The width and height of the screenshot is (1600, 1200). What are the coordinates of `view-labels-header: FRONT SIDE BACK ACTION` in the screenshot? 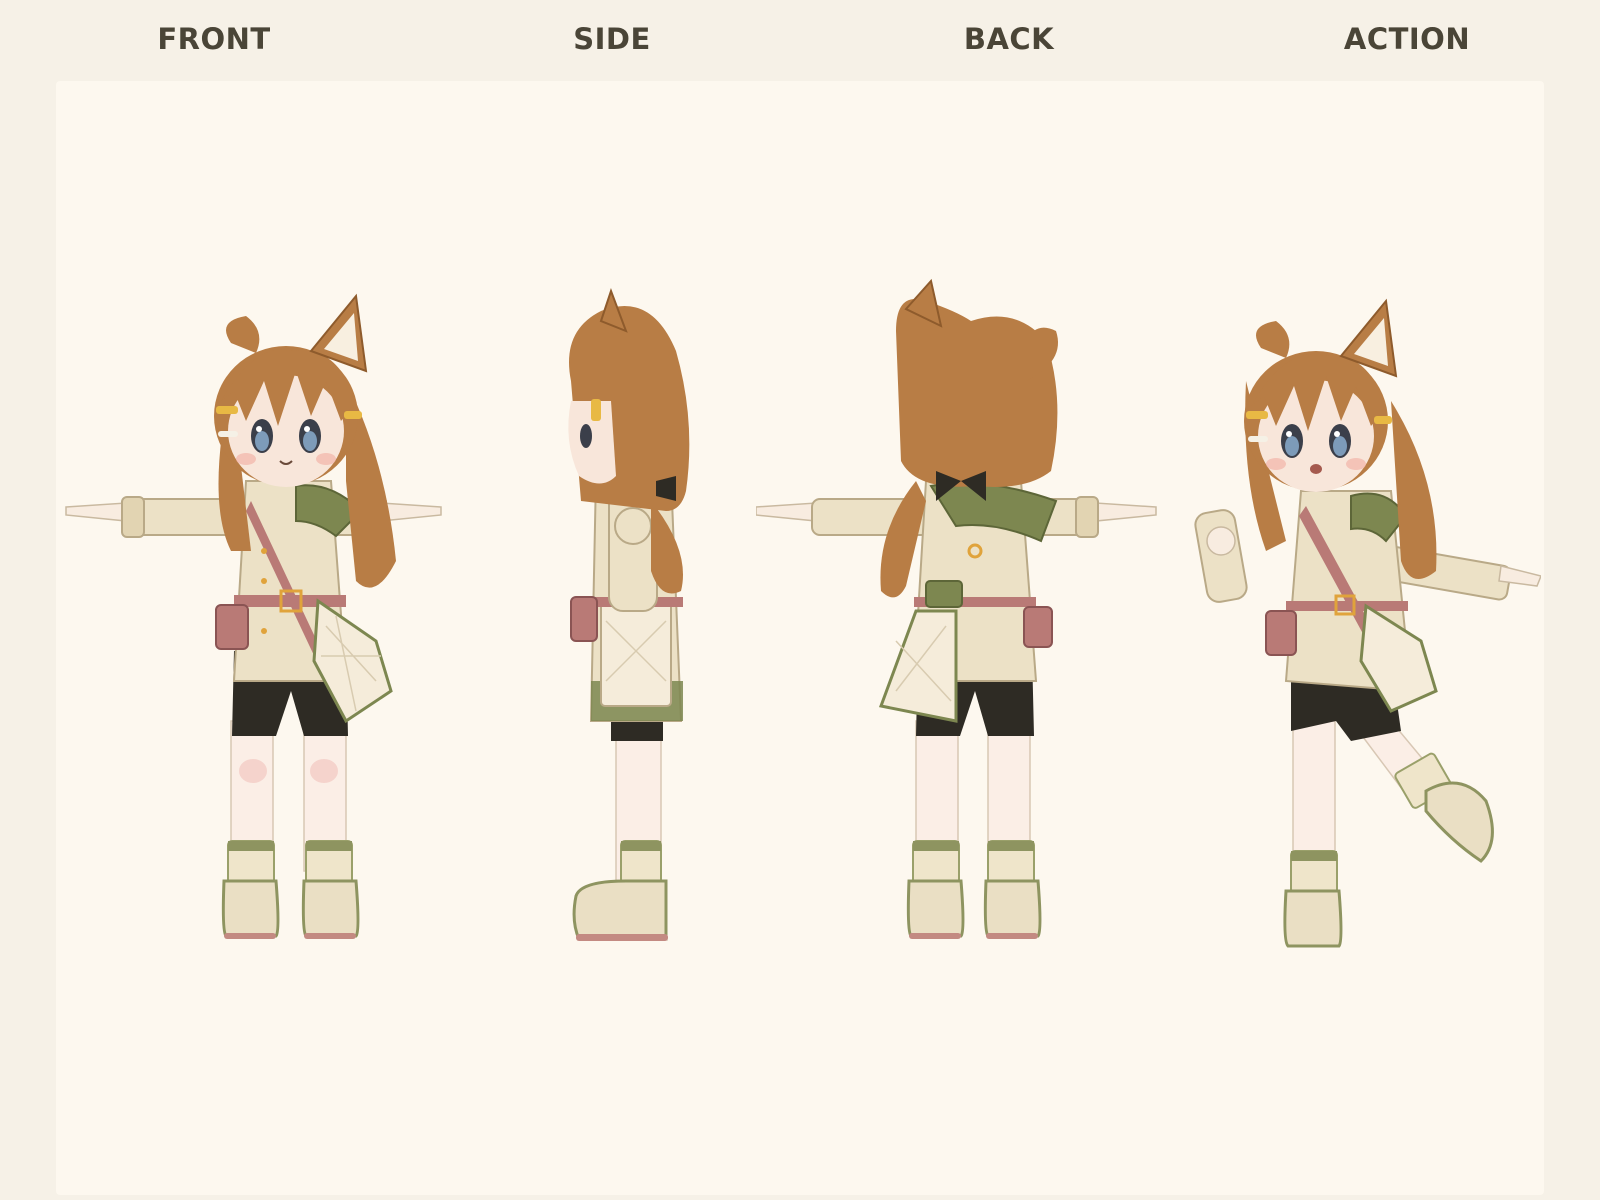 It's located at (800, 40).